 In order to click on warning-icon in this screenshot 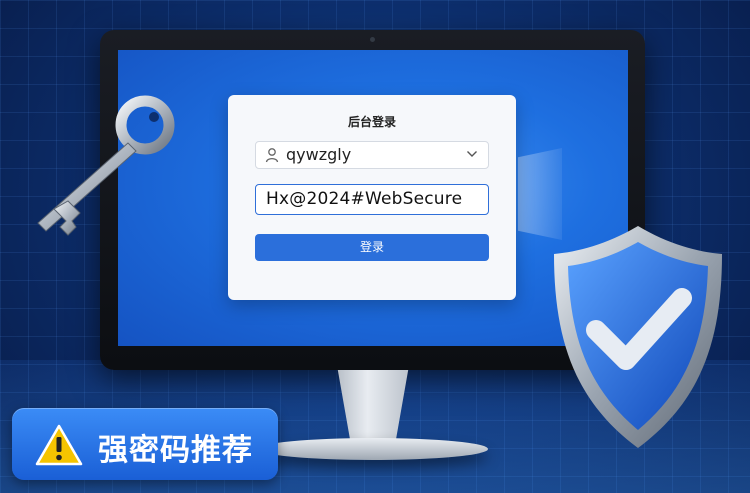, I will do `click(59, 445)`.